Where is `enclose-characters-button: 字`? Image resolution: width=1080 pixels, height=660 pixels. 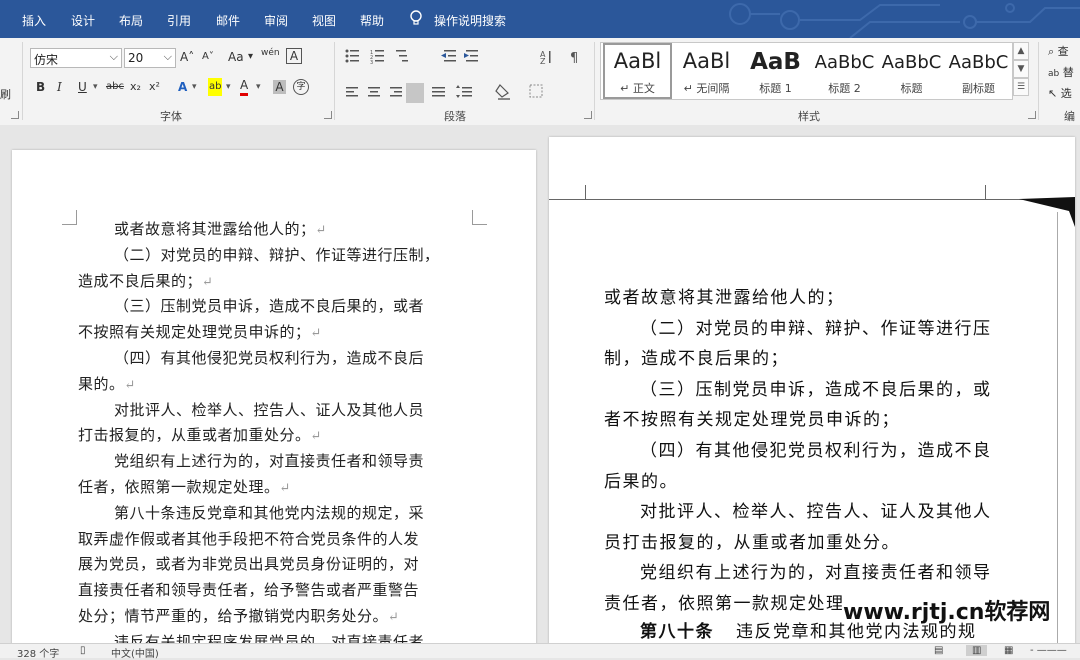 enclose-characters-button: 字 is located at coordinates (301, 87).